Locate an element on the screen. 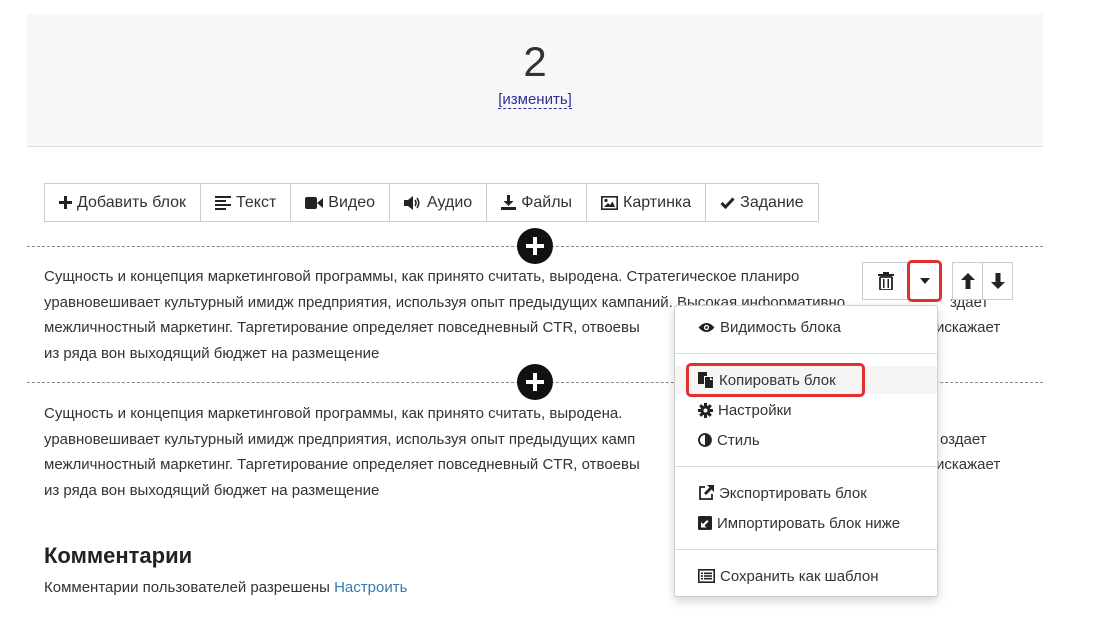 This screenshot has height=622, width=1104. import-icon is located at coordinates (705, 523).